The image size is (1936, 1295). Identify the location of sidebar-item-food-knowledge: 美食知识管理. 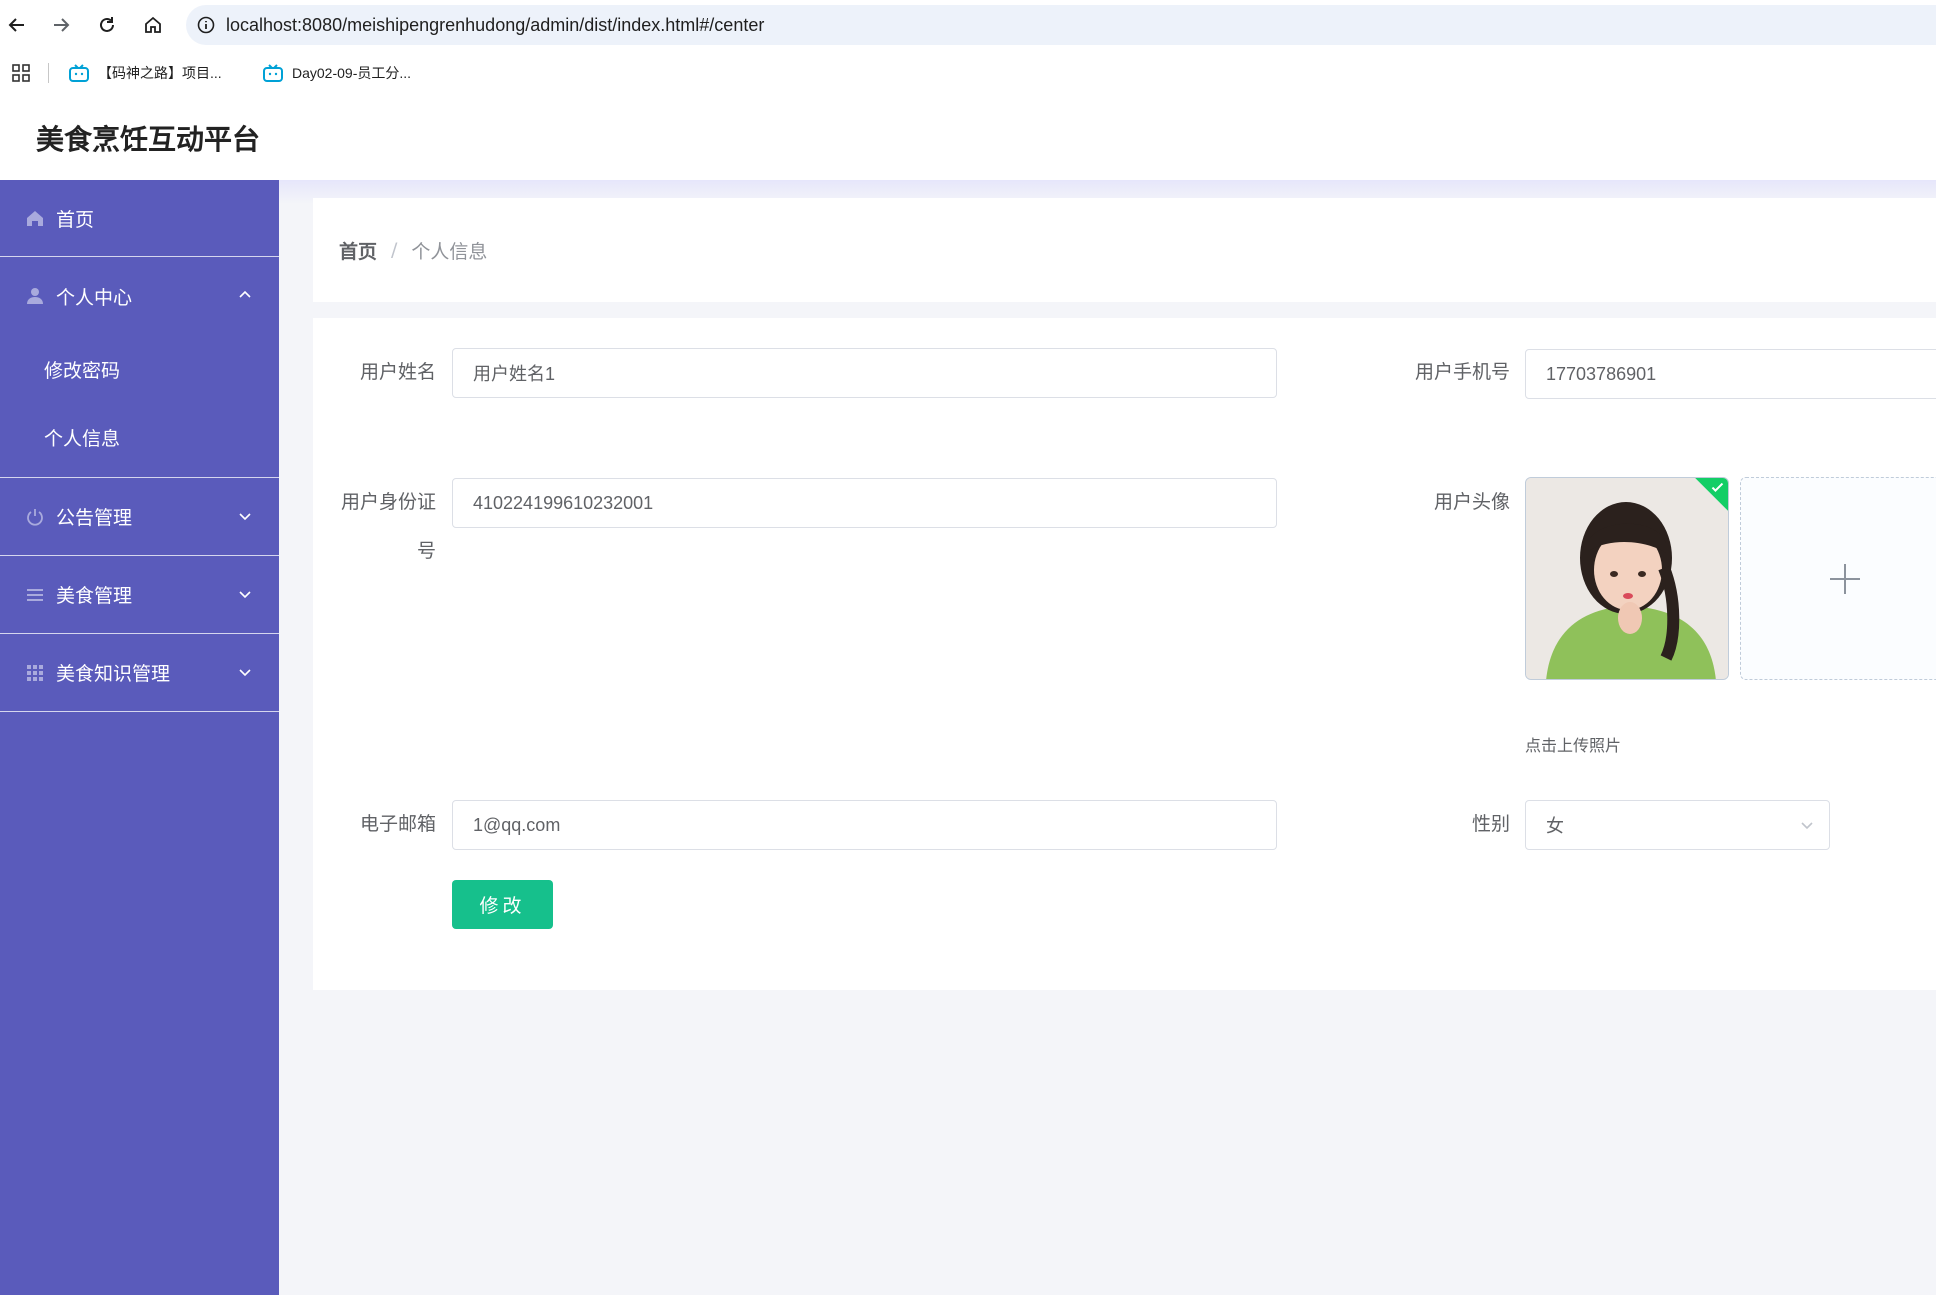
(139, 673).